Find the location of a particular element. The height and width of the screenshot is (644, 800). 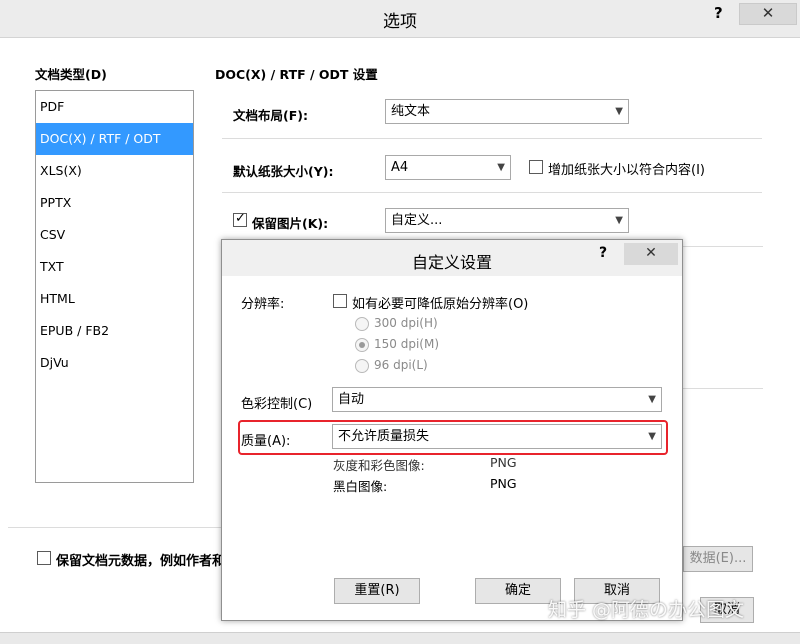

paper-size-label: 默认纸张大小(Y): is located at coordinates (283, 171).